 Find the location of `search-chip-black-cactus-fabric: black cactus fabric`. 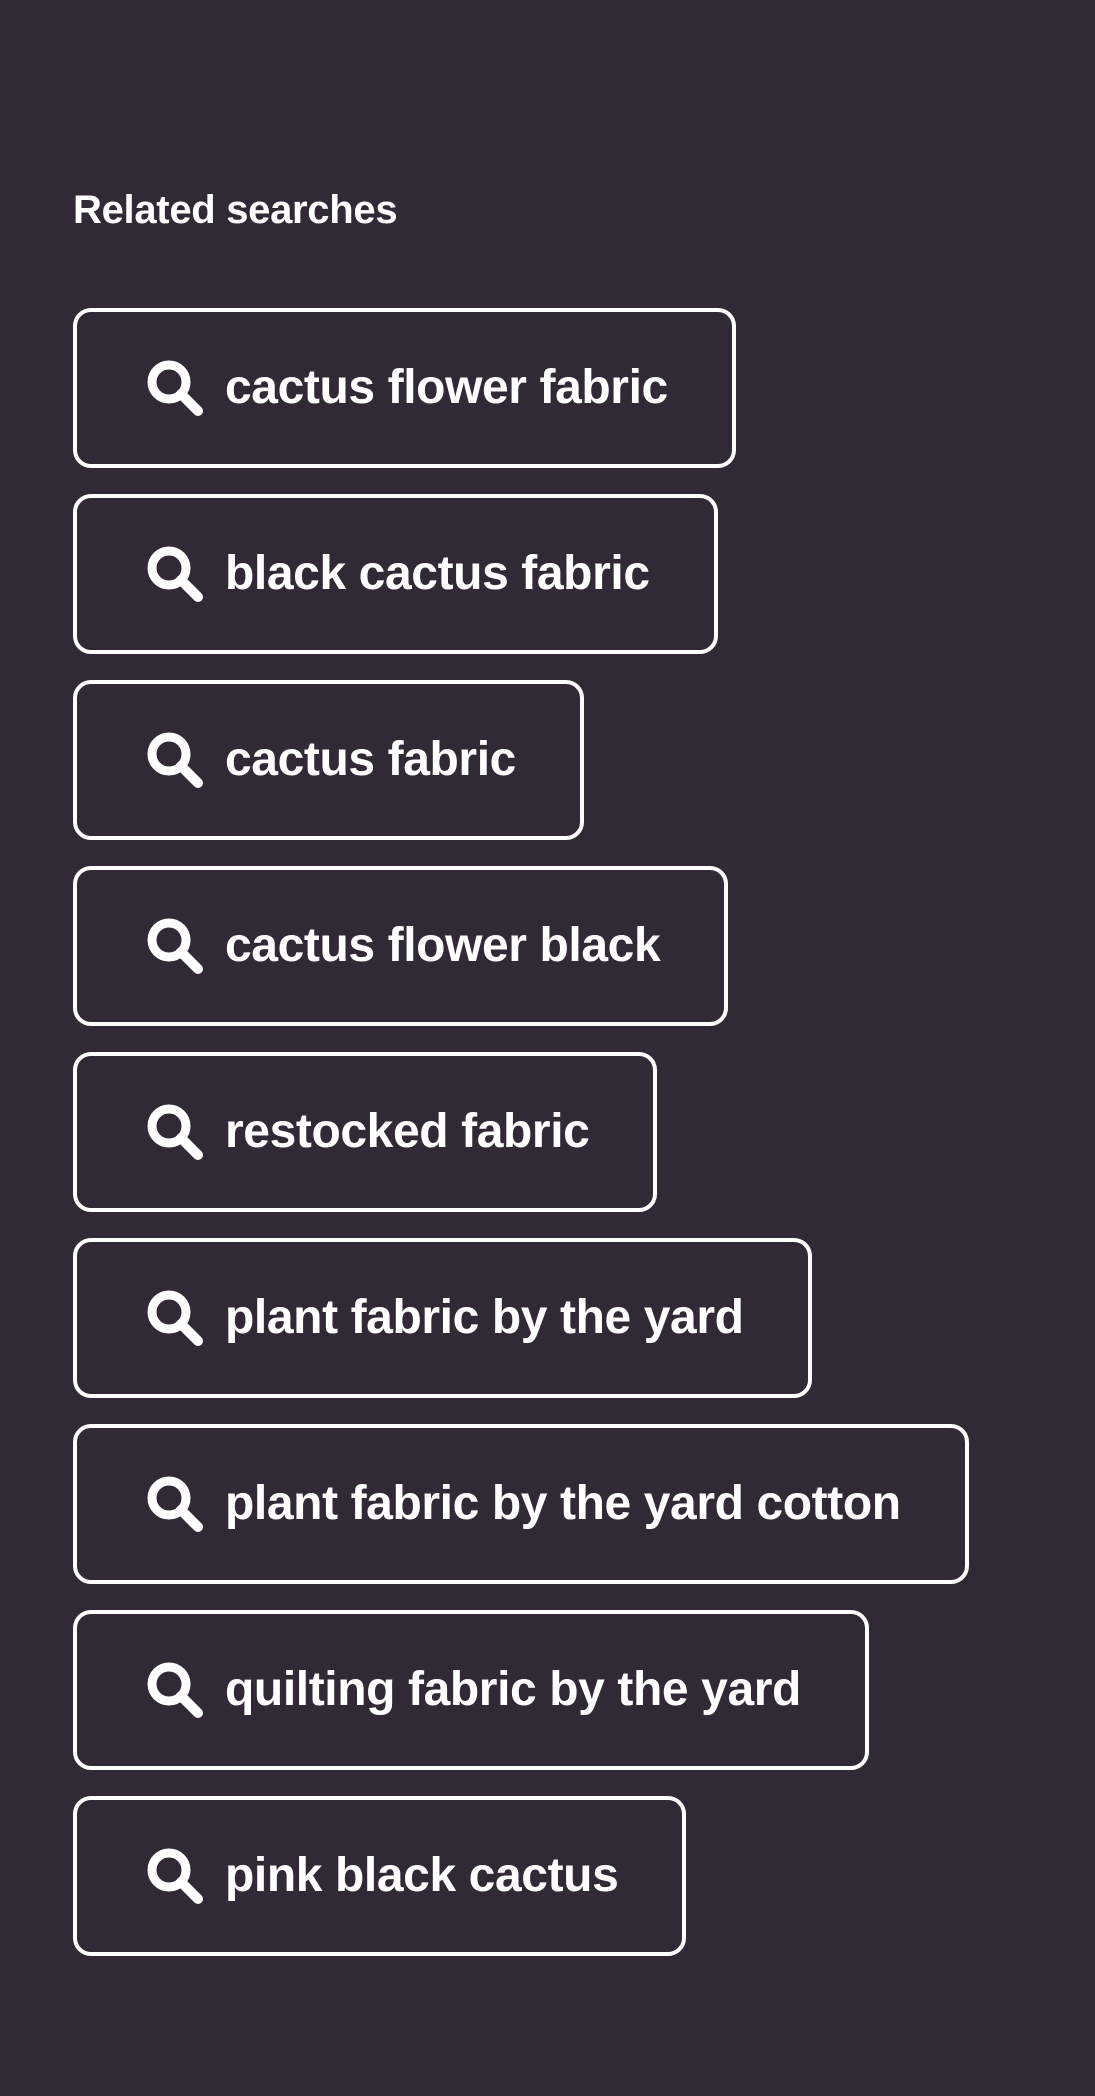

search-chip-black-cactus-fabric: black cactus fabric is located at coordinates (395, 574).